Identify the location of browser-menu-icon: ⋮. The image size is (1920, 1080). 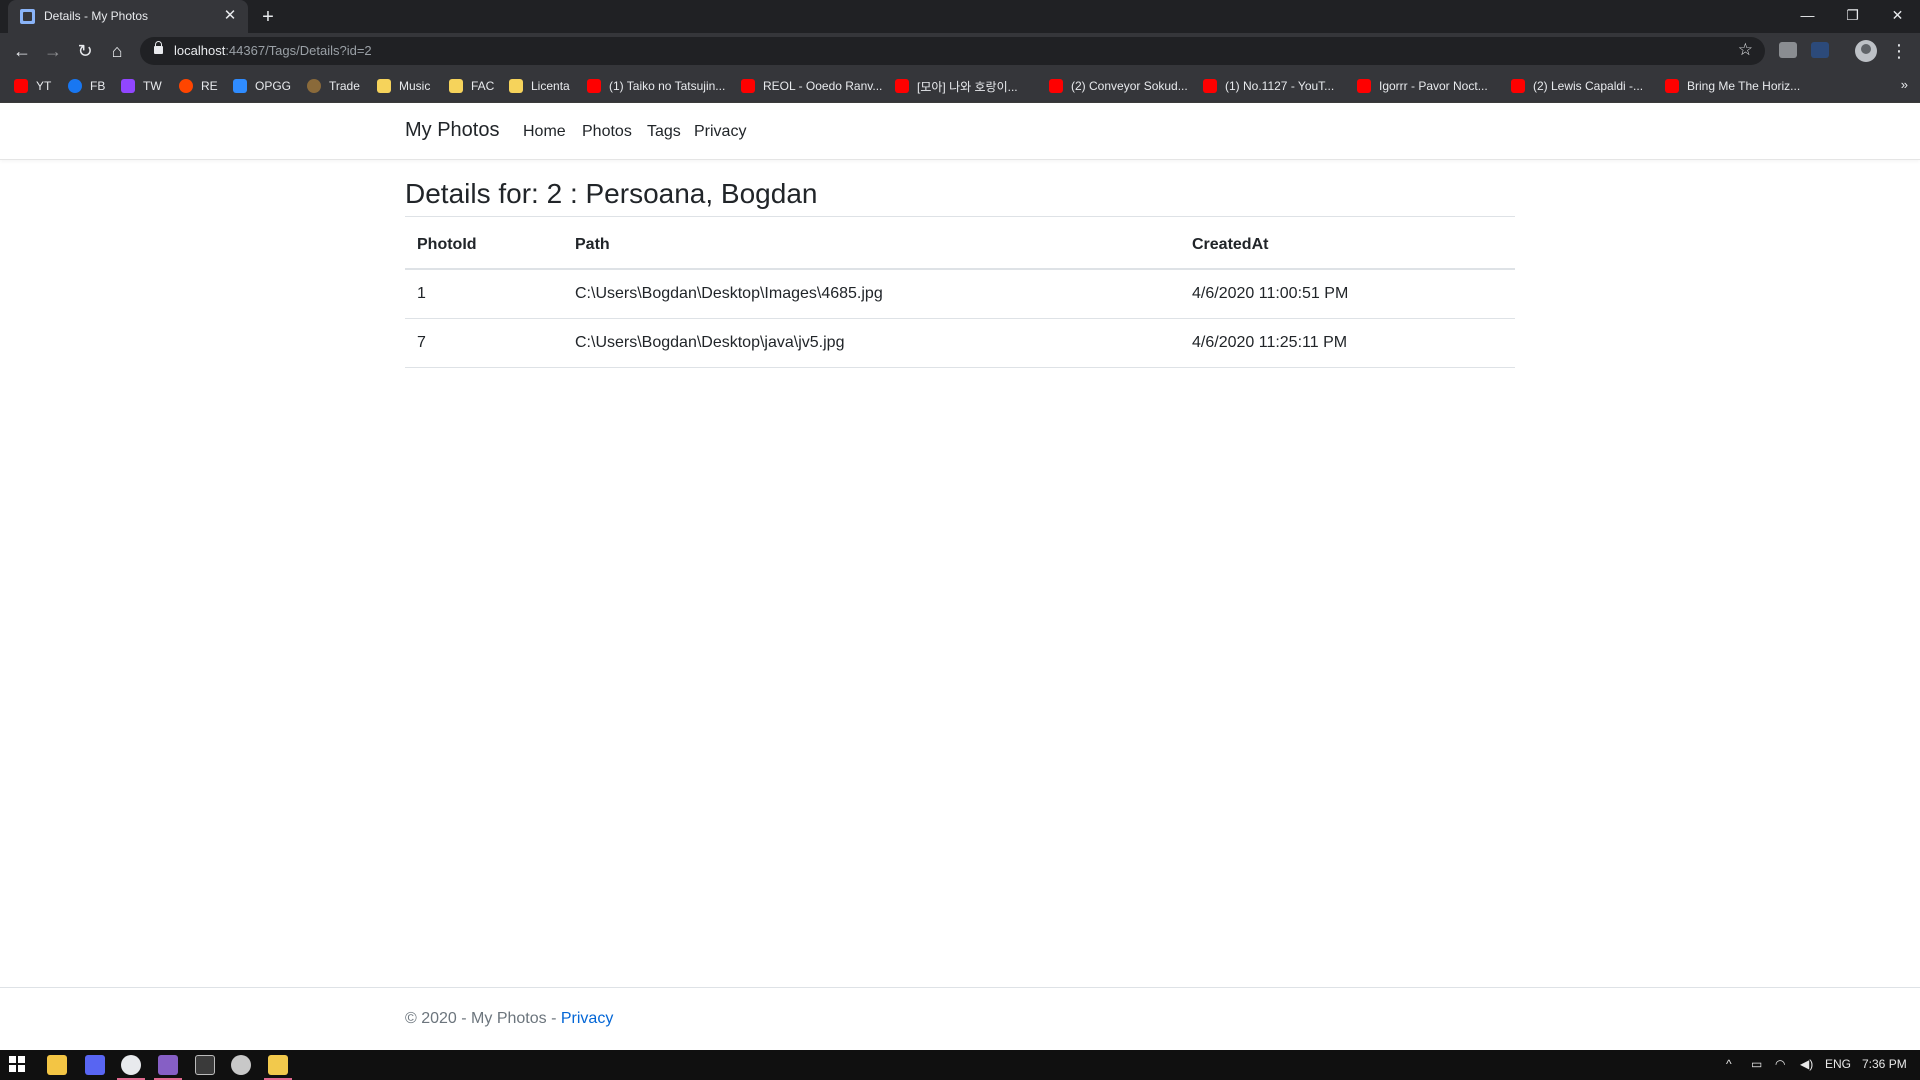
(1899, 51).